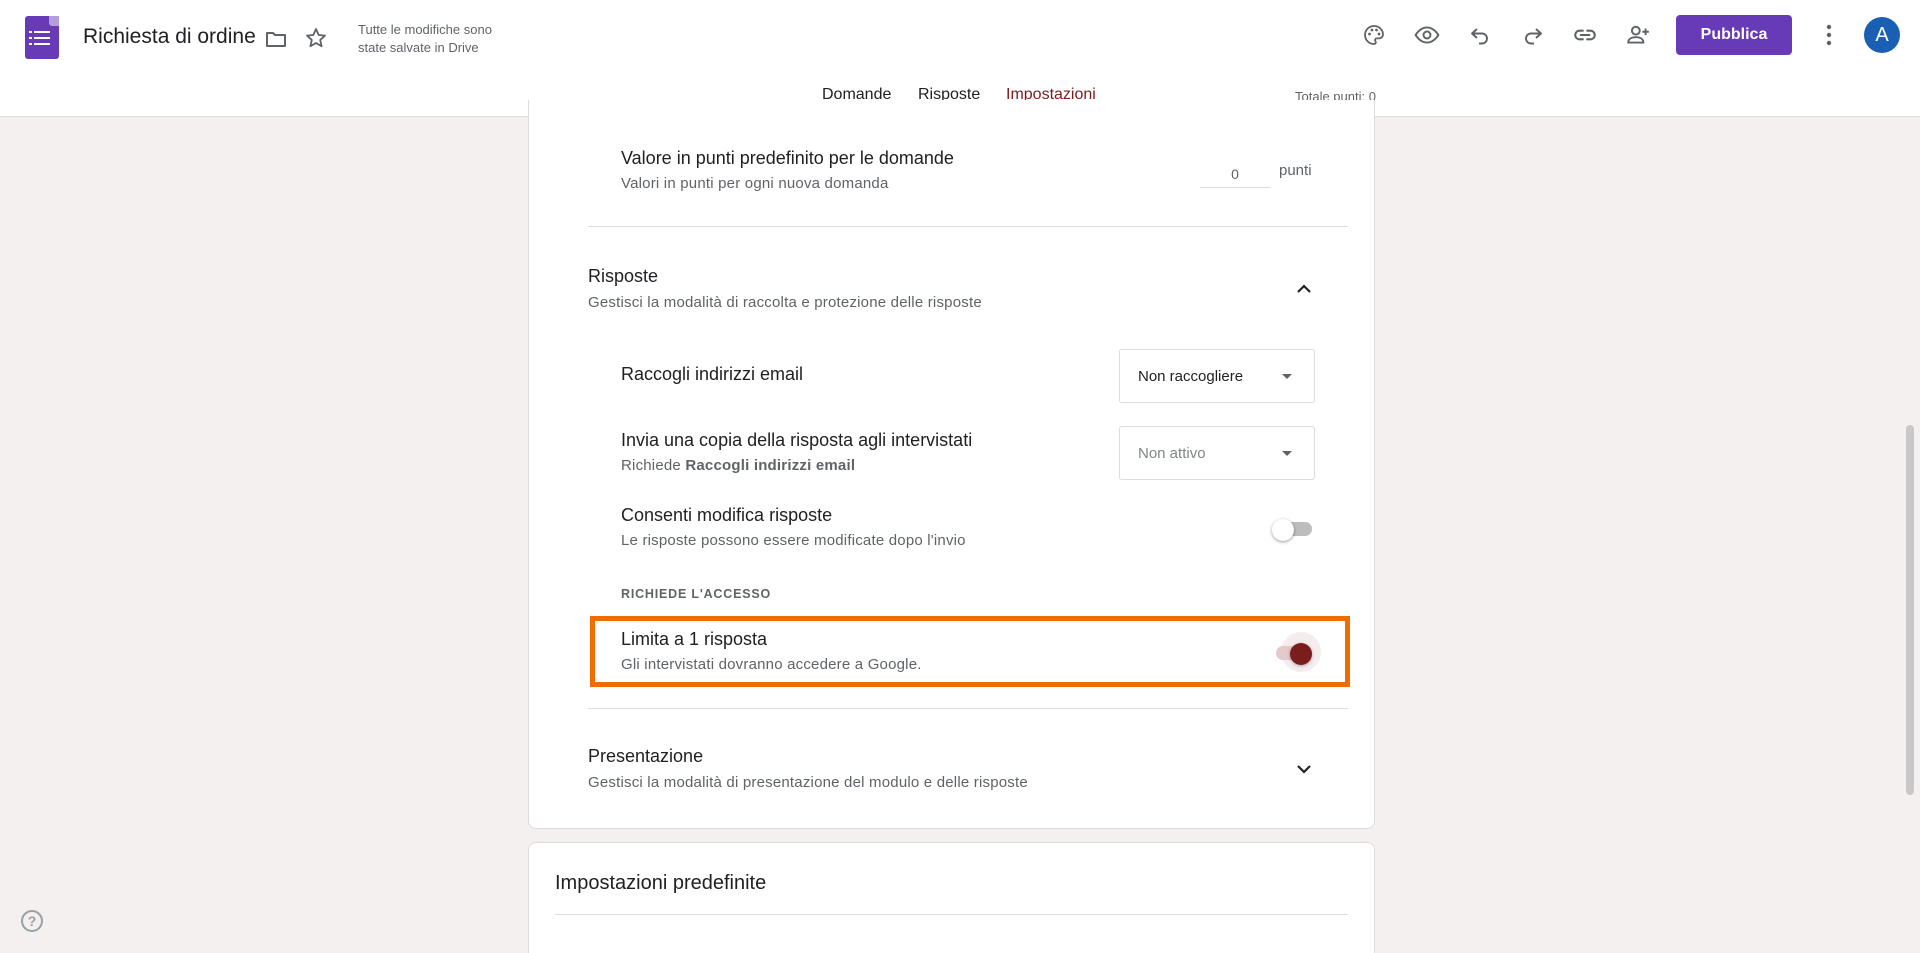 The height and width of the screenshot is (953, 1920). I want to click on default-points-input: 0, so click(1235, 174).